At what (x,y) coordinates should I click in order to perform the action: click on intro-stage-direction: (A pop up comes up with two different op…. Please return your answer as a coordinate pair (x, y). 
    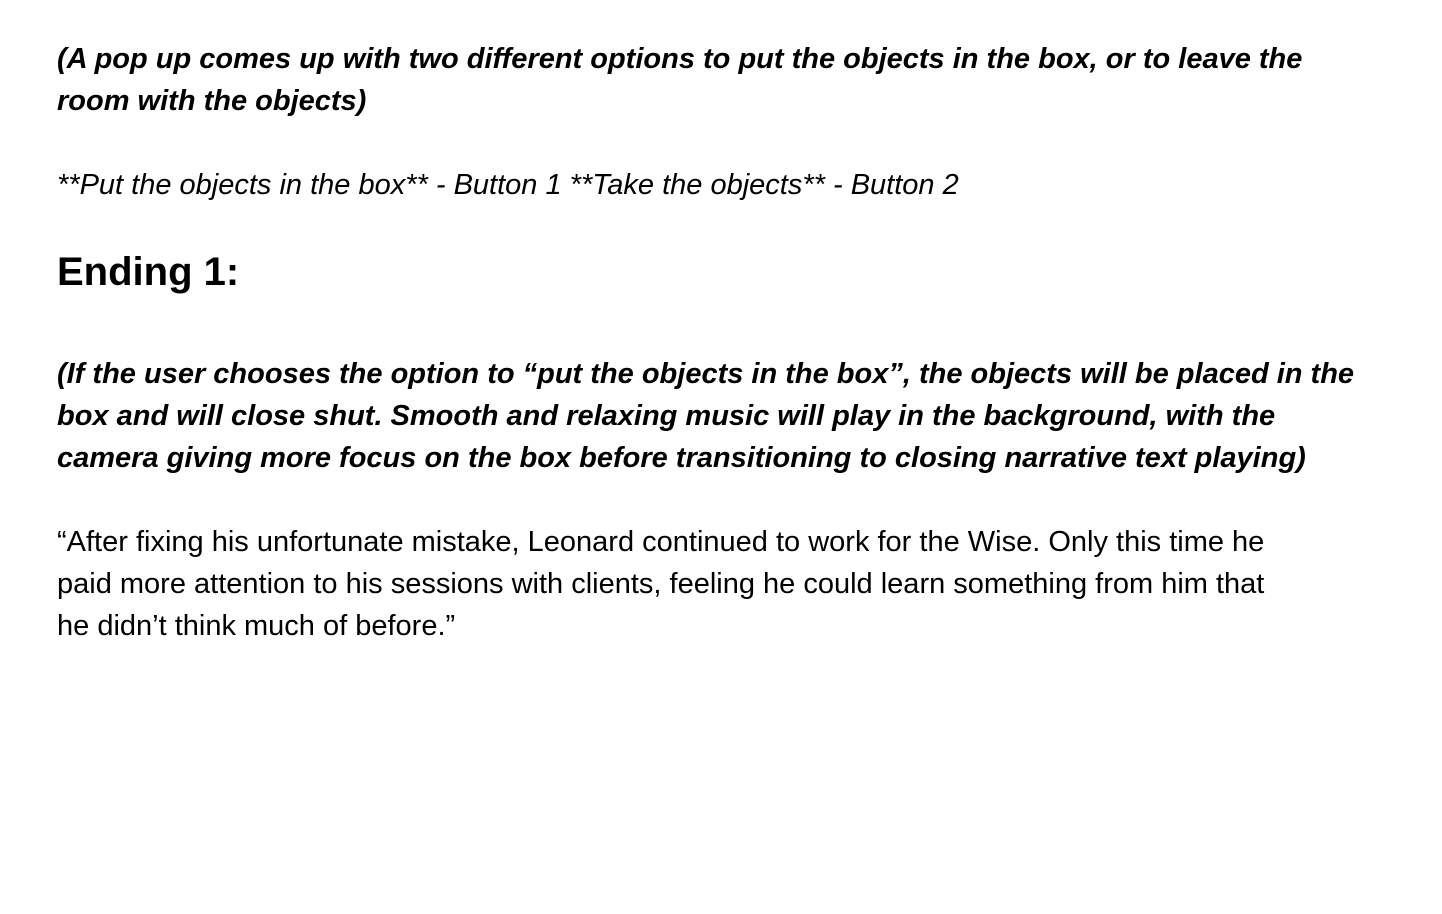
    Looking at the image, I should click on (680, 80).